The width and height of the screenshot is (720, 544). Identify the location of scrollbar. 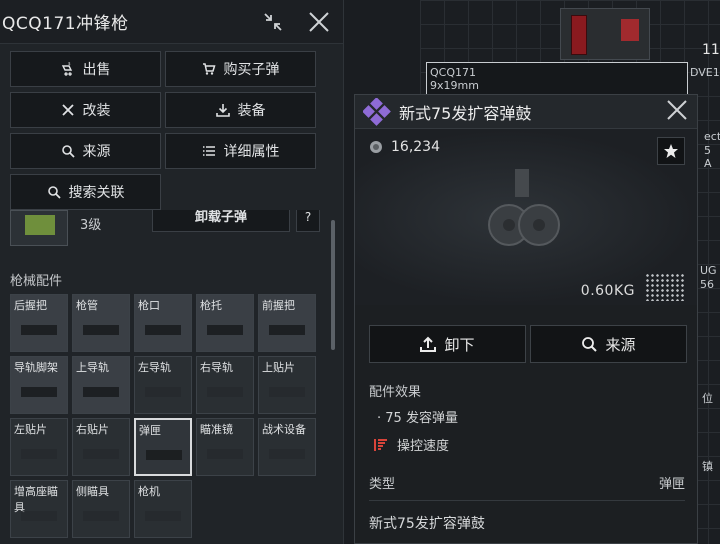
(333, 285).